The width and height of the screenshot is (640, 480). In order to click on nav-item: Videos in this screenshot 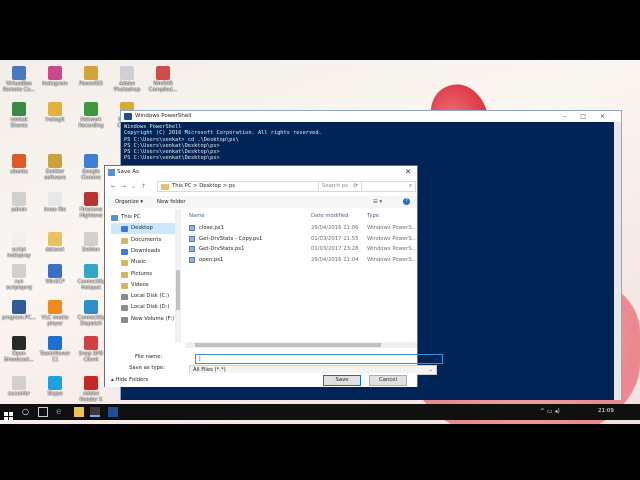, I will do `click(143, 285)`.